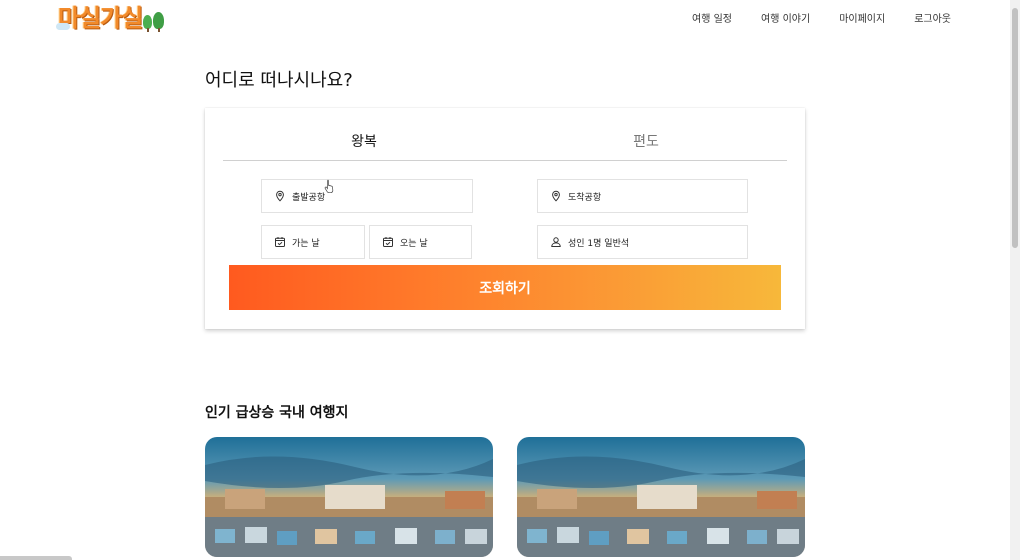  Describe the element at coordinates (585, 197) in the screenshot. I see `arrival-airport-label: 도착공항` at that location.